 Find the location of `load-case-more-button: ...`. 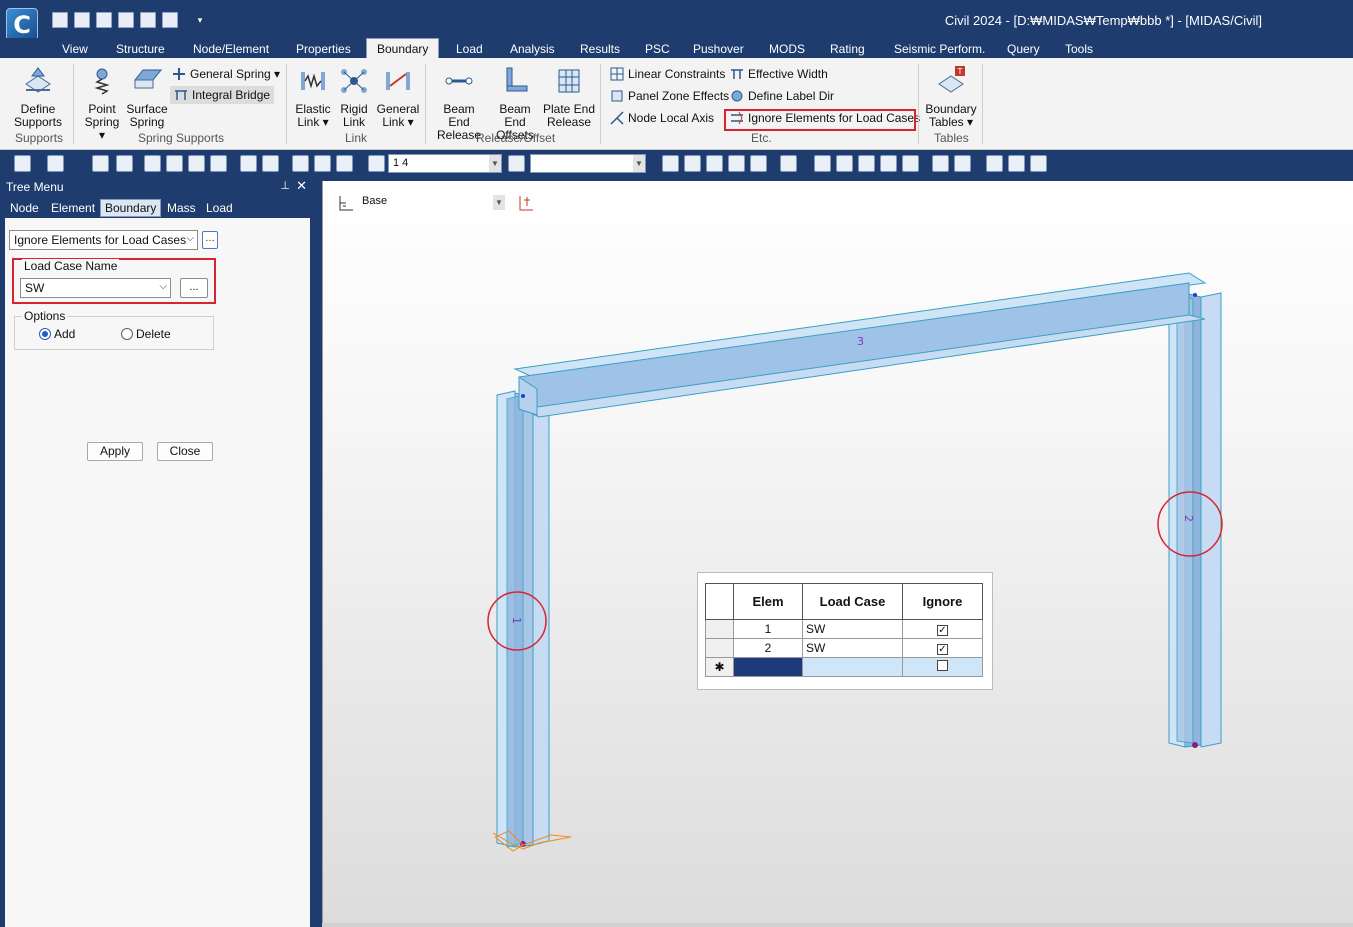

load-case-more-button: ... is located at coordinates (194, 288).